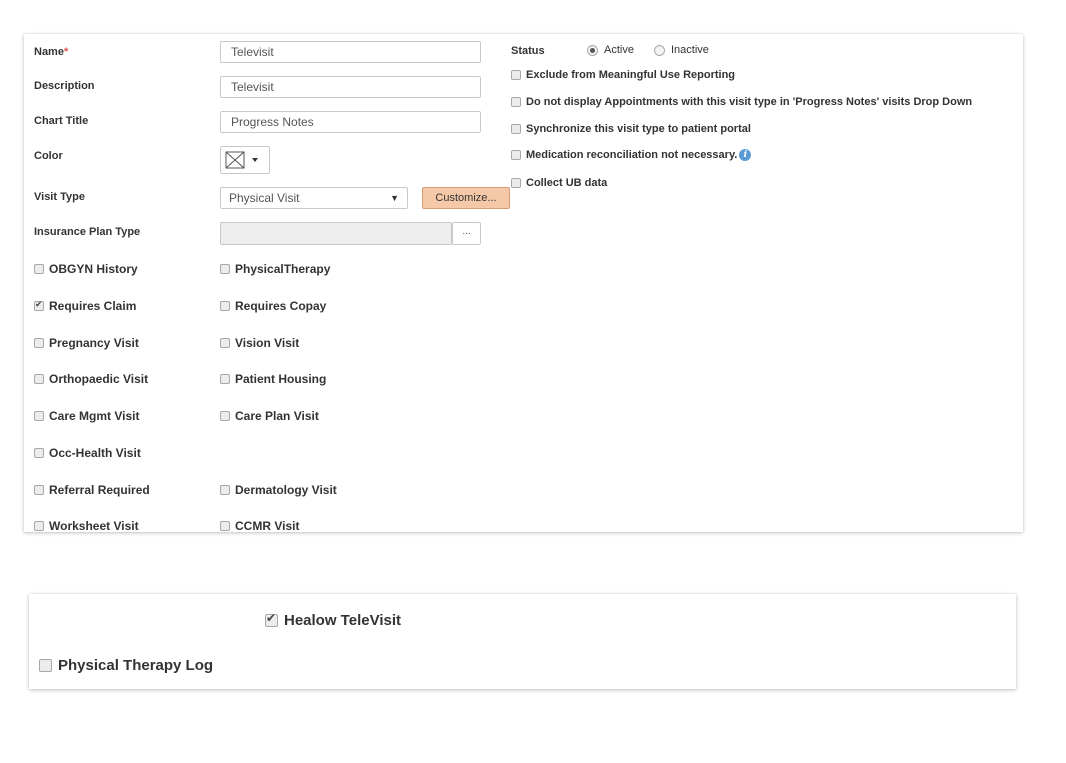  Describe the element at coordinates (86, 343) in the screenshot. I see `pregnancy-visit-checkbox: Pregnancy Visit` at that location.